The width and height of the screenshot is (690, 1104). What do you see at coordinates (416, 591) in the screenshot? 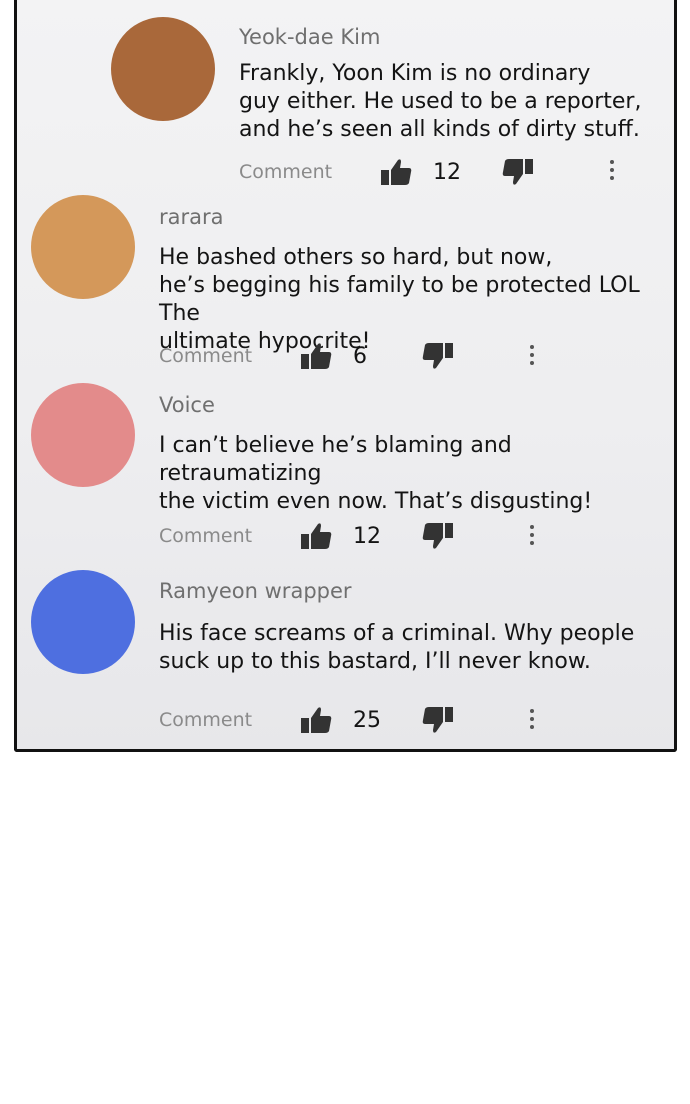
I see `comment-author: Ramyeon wrapper` at bounding box center [416, 591].